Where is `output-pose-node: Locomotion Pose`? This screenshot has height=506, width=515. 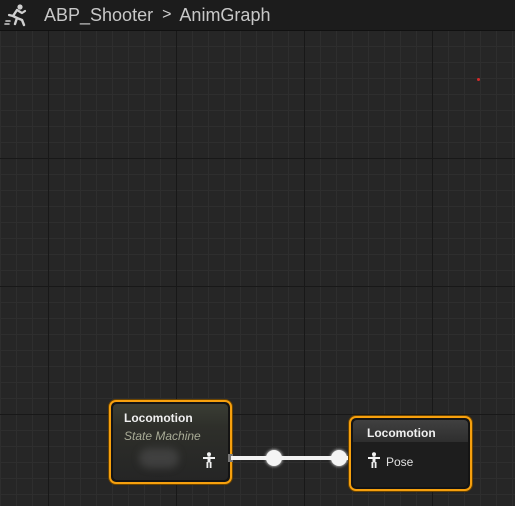
output-pose-node: Locomotion Pose is located at coordinates (410, 453).